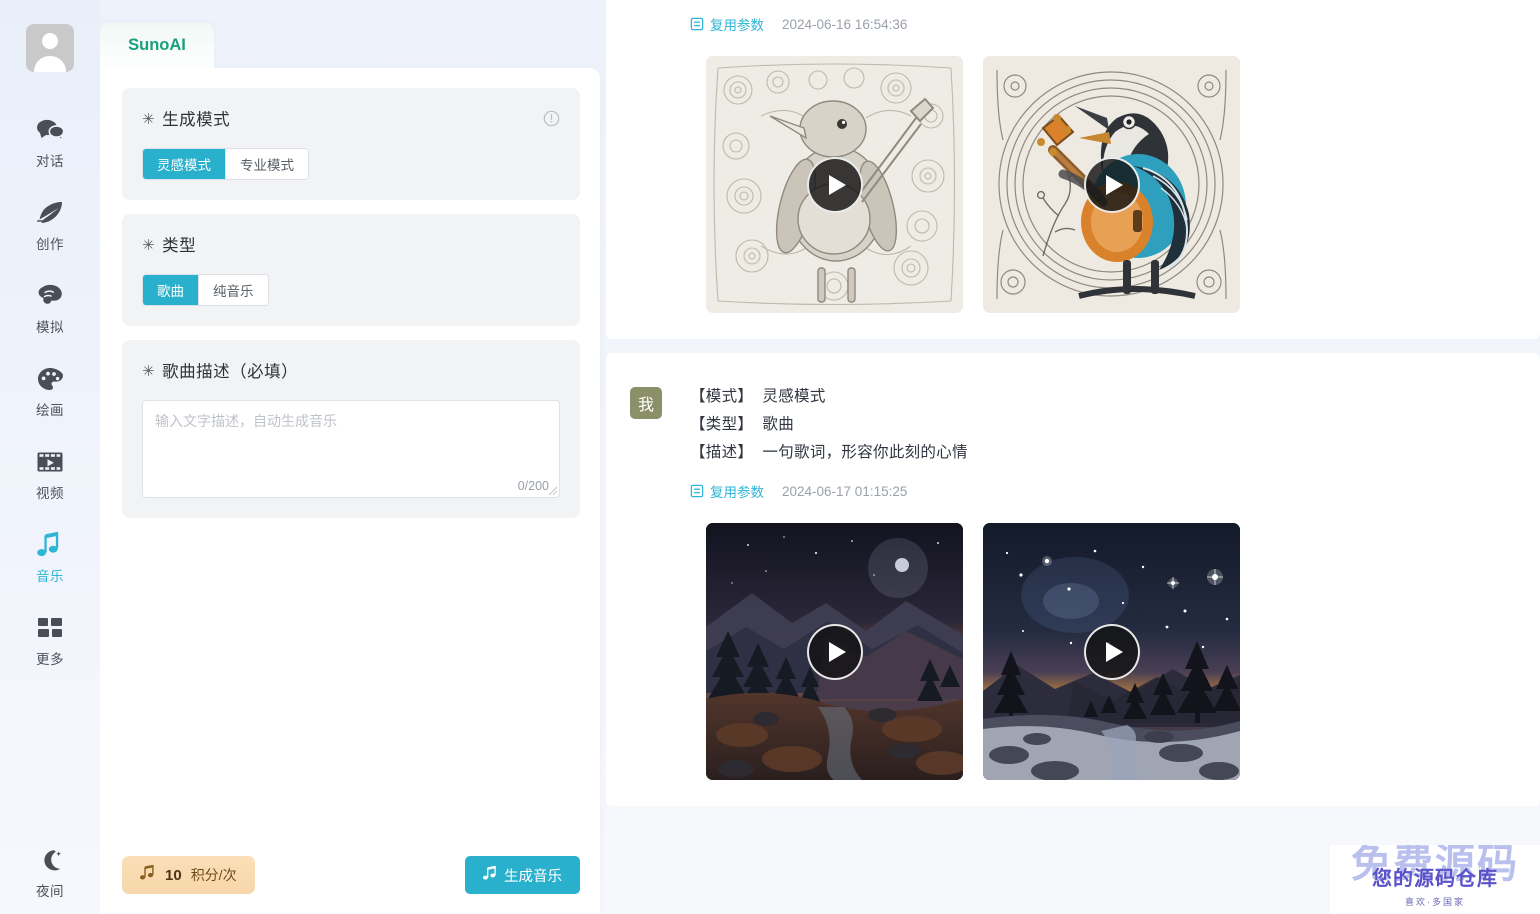  What do you see at coordinates (50, 462) in the screenshot?
I see `video-icon` at bounding box center [50, 462].